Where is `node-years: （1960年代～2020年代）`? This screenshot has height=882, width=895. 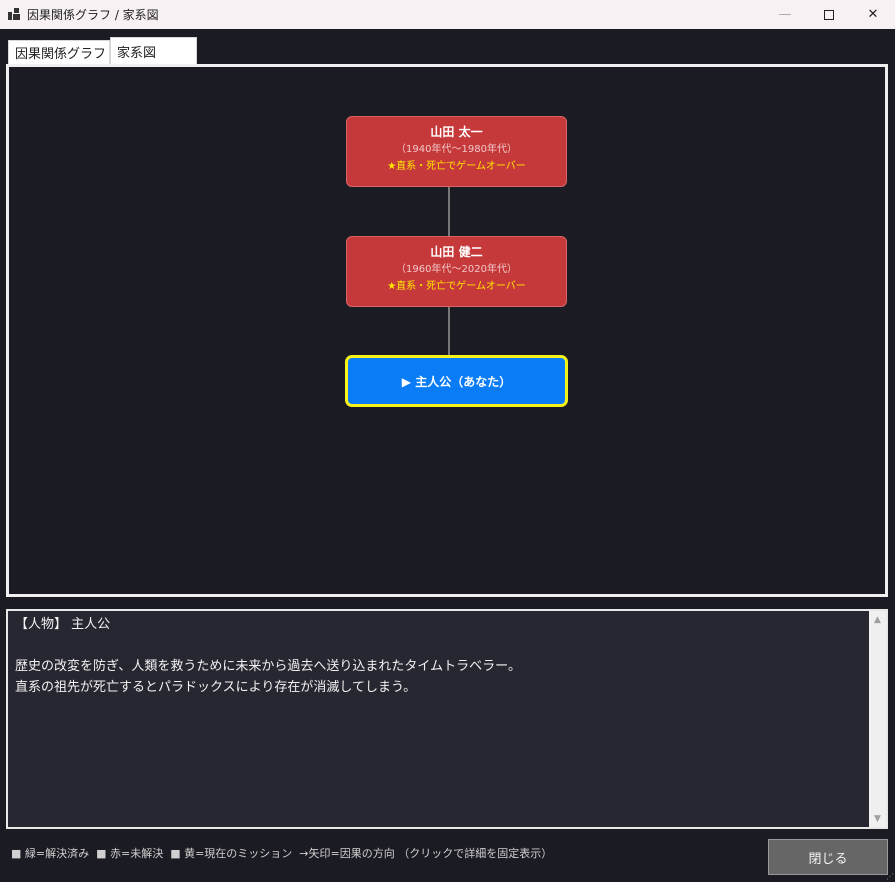
node-years: （1960年代～2020年代） is located at coordinates (456, 269).